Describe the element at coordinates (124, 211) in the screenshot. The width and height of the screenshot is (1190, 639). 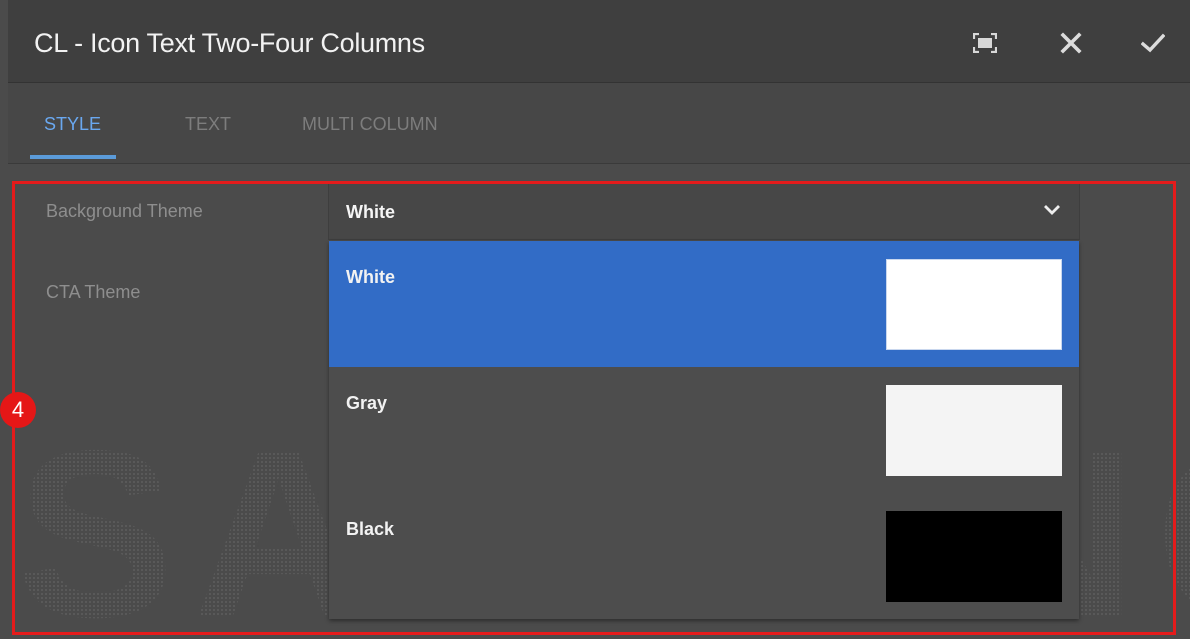
I see `background-theme-label: Background Theme` at that location.